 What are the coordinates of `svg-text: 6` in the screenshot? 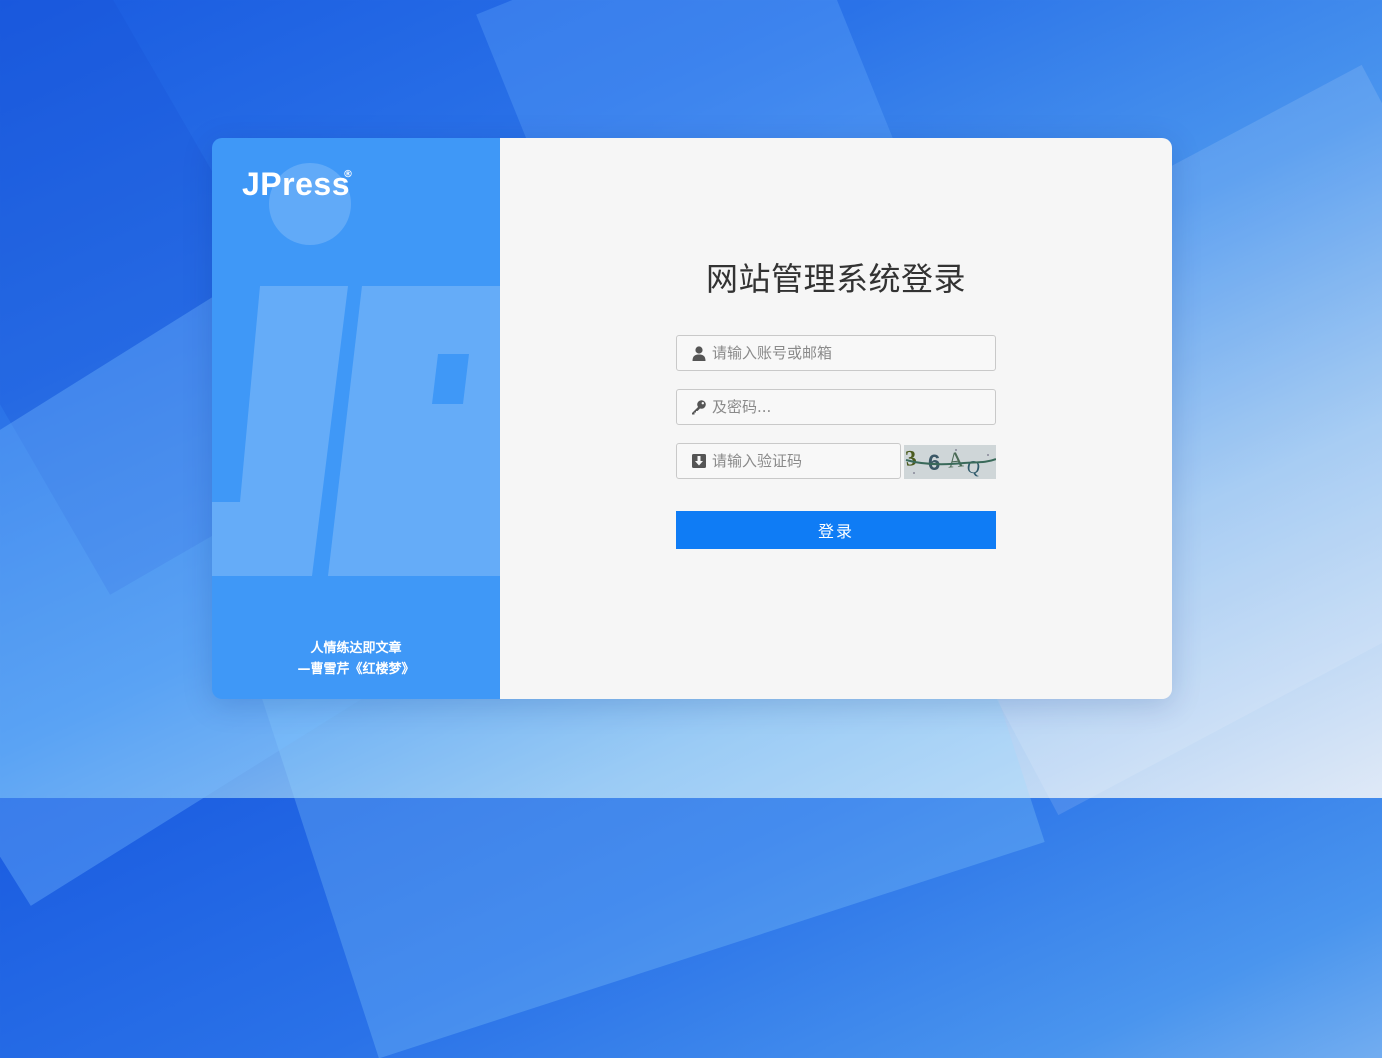 It's located at (934, 462).